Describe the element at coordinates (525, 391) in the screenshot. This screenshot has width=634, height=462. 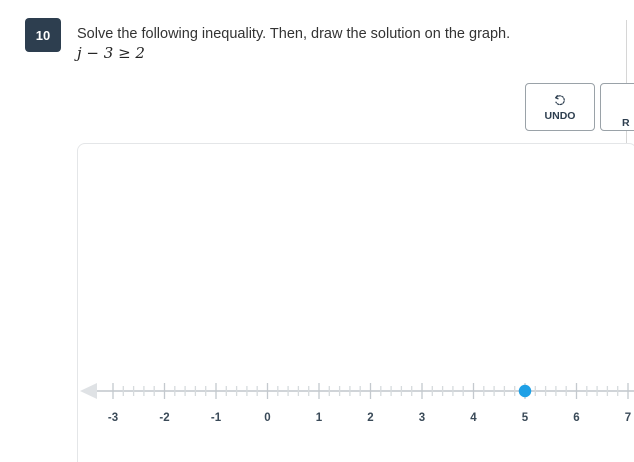
I see `plotted-point` at that location.